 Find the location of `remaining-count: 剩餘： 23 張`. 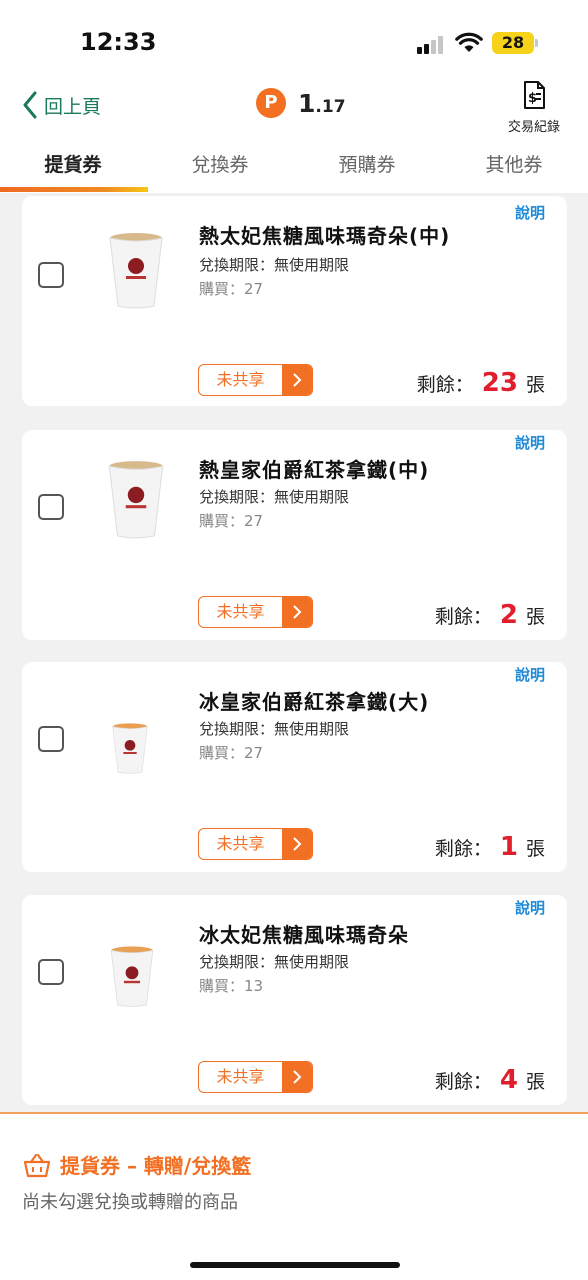

remaining-count: 剩餘： 23 張 is located at coordinates (481, 383).